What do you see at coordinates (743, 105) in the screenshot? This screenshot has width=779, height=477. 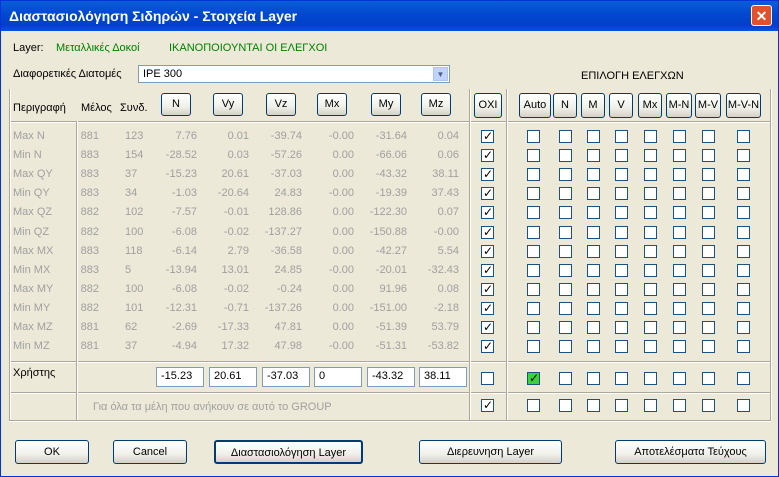 I see `check-button-7: M-V-N` at bounding box center [743, 105].